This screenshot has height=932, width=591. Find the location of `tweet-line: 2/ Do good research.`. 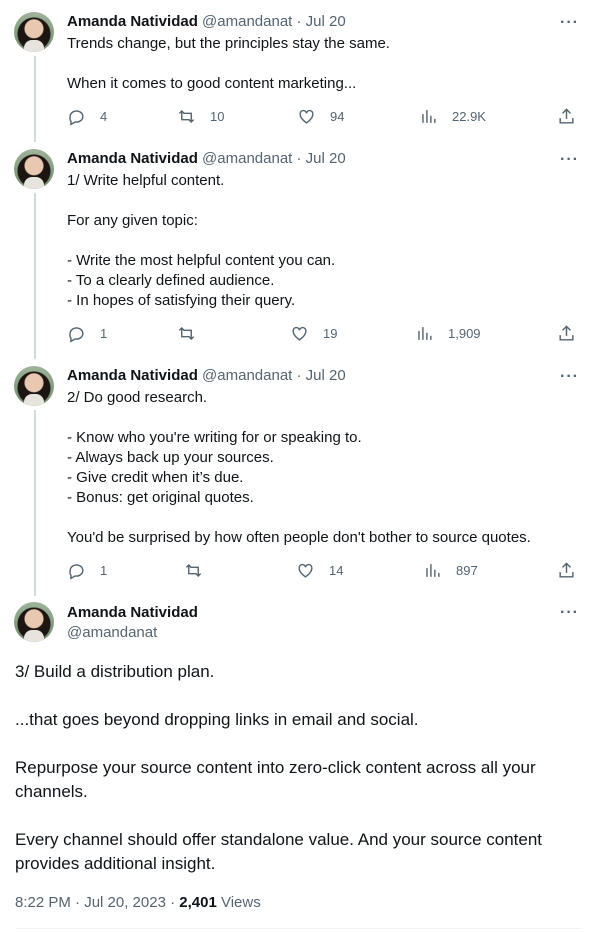

tweet-line: 2/ Do good research. is located at coordinates (137, 397).